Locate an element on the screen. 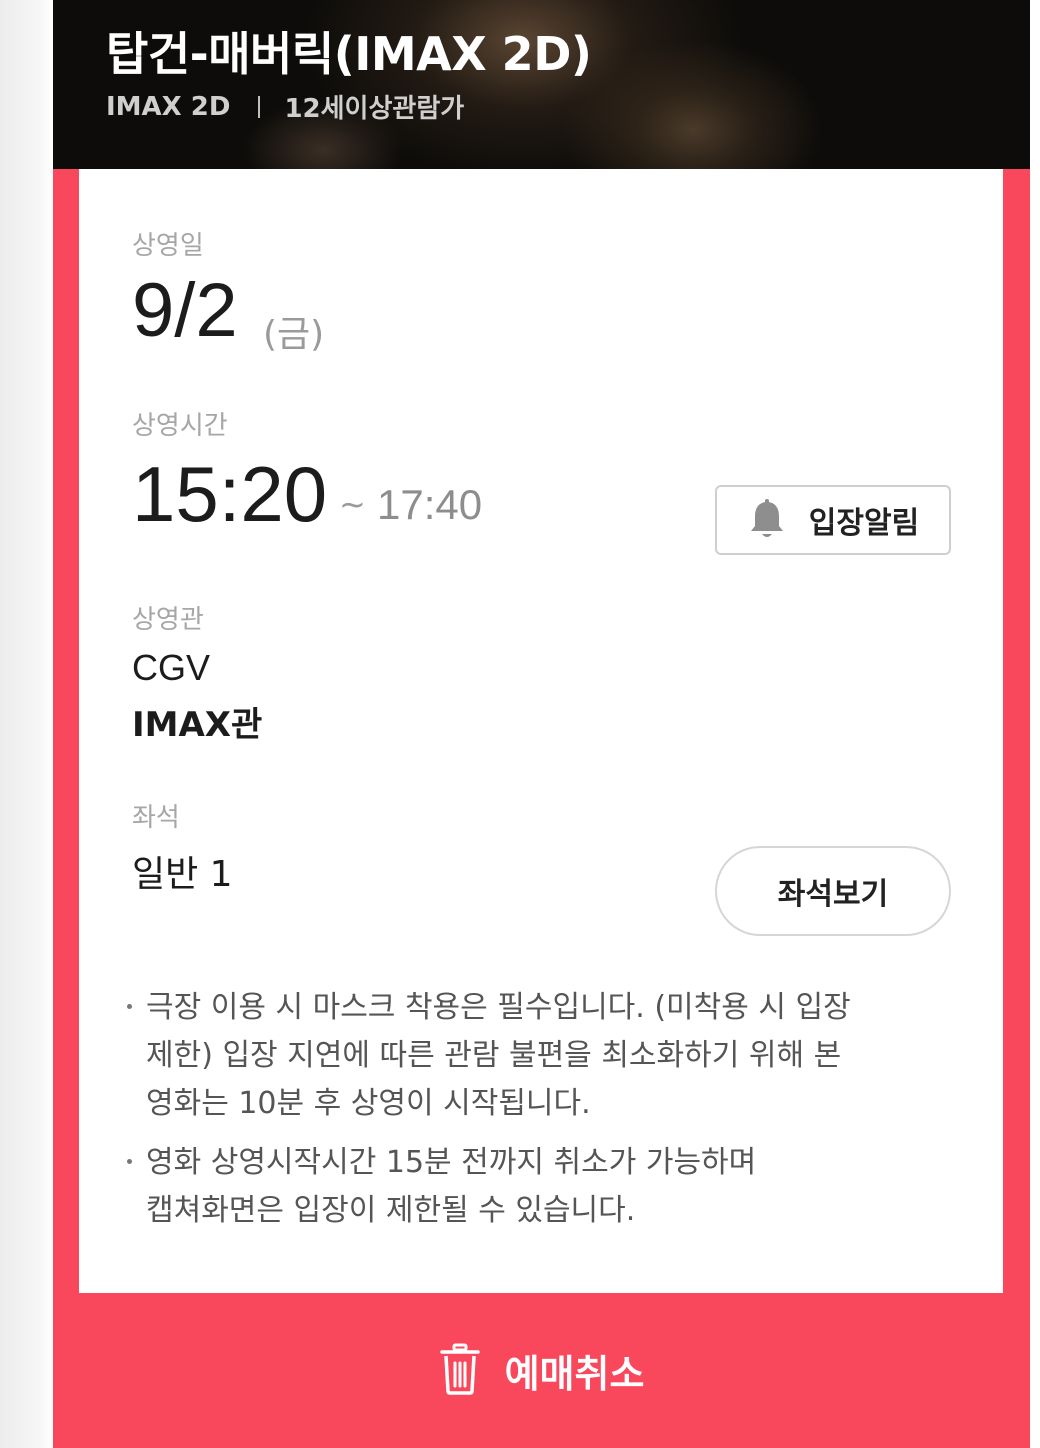 Image resolution: width=1040 pixels, height=1448 pixels. movie-rating: 12세이상관람가 is located at coordinates (374, 109).